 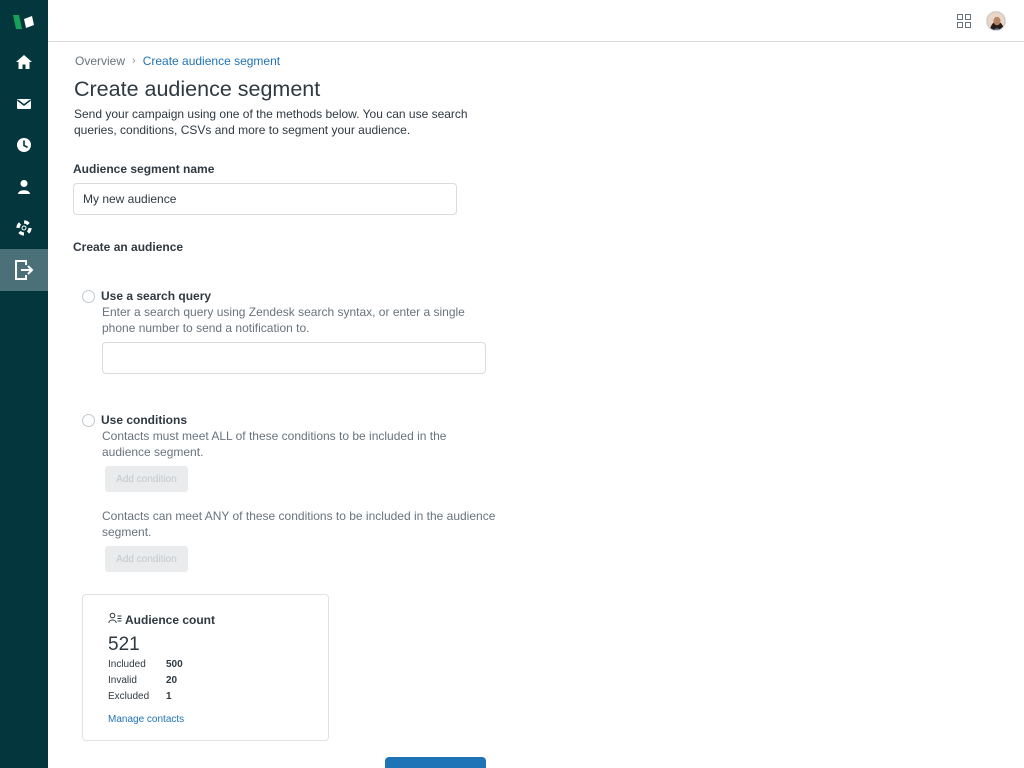 I want to click on grid-apps-icon, so click(x=964, y=23).